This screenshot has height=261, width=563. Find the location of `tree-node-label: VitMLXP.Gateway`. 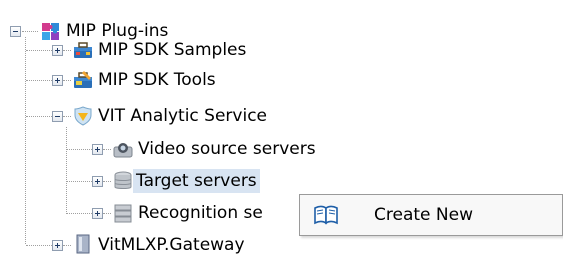

tree-node-label: VitMLXP.Gateway is located at coordinates (171, 245).